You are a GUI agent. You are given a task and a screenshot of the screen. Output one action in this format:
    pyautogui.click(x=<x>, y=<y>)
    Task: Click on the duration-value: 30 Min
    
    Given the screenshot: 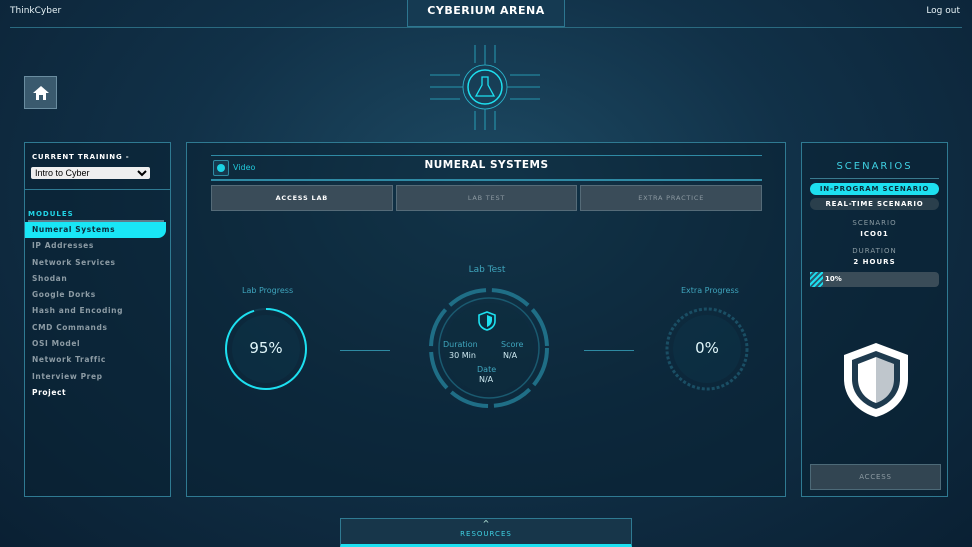 What is the action you would take?
    pyautogui.click(x=462, y=355)
    